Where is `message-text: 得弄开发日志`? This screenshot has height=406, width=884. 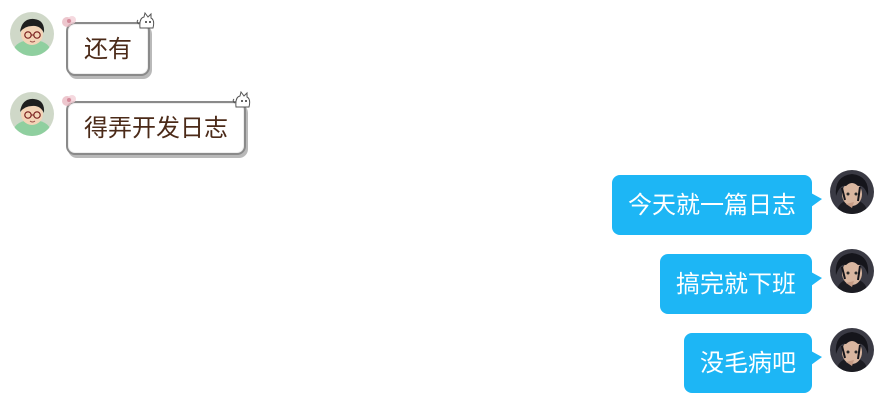
message-text: 得弄开发日志 is located at coordinates (156, 128).